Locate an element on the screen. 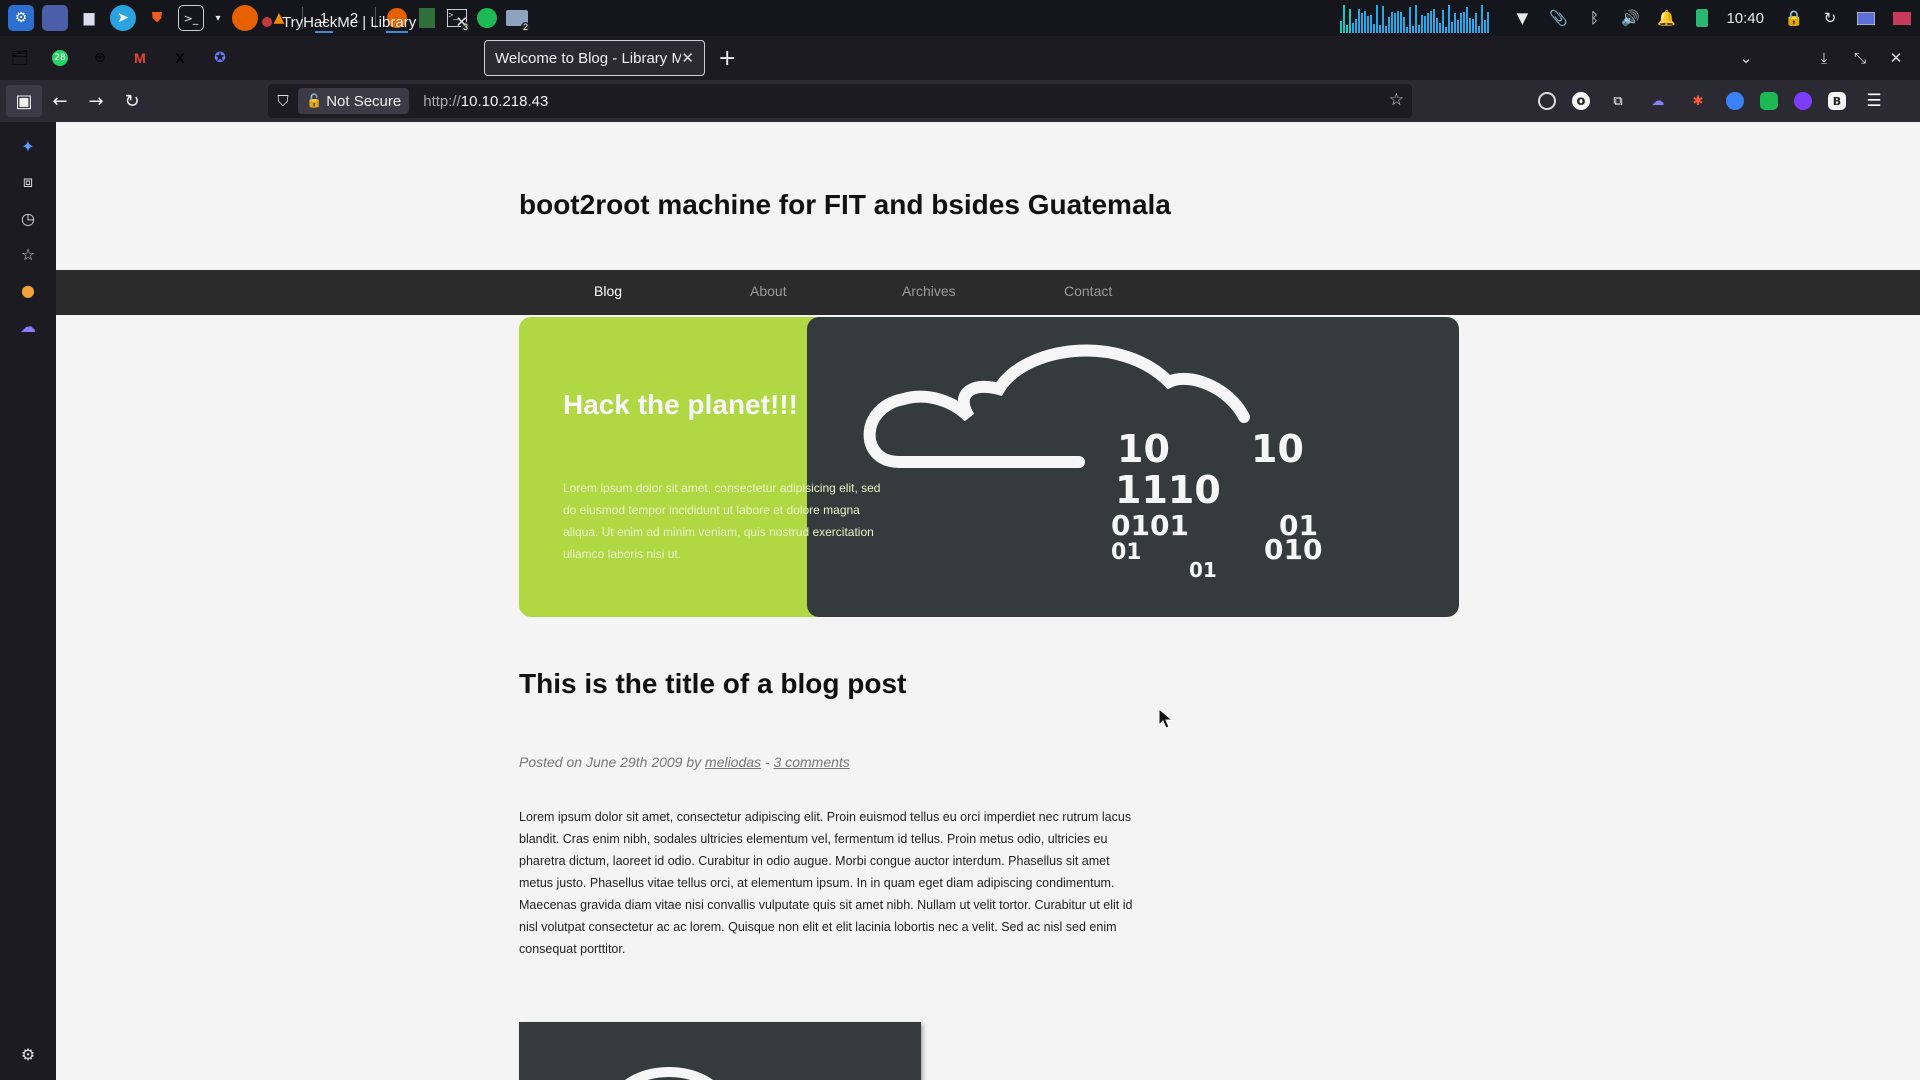  close-window-icon: ✕ is located at coordinates (1896, 58).